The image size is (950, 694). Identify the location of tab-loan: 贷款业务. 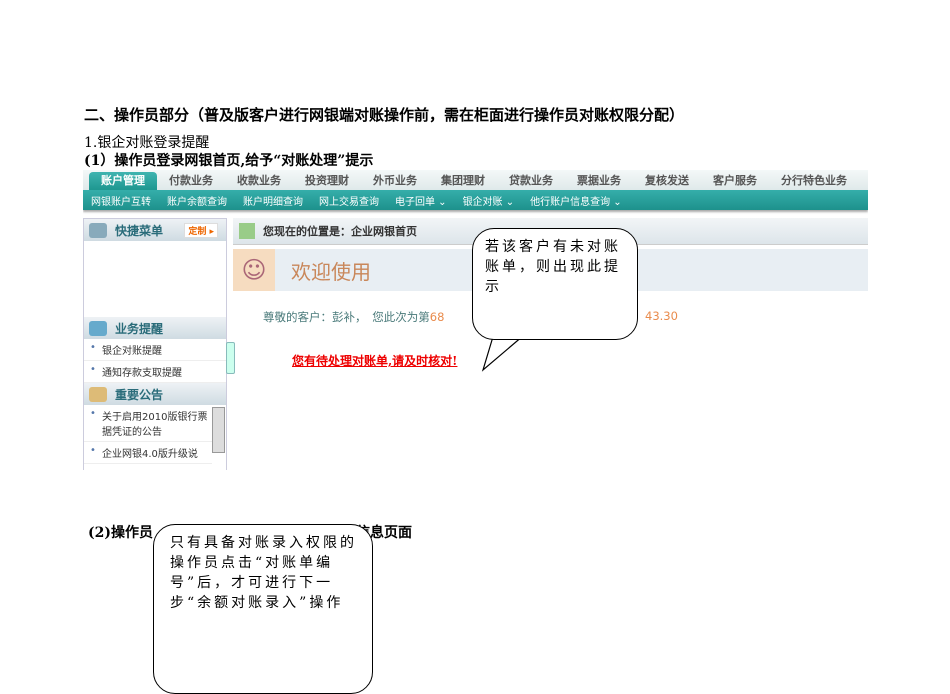
(531, 181).